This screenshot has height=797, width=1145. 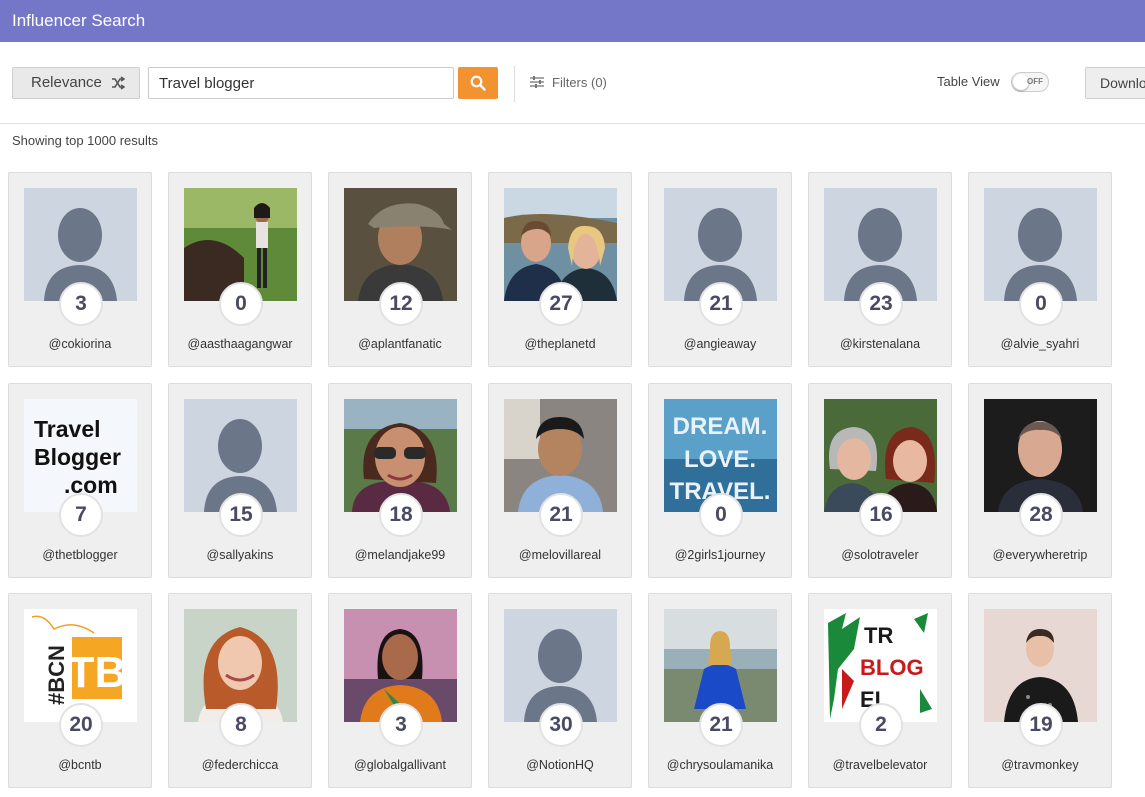 I want to click on table-view-toggle: OFF, so click(x=1030, y=82).